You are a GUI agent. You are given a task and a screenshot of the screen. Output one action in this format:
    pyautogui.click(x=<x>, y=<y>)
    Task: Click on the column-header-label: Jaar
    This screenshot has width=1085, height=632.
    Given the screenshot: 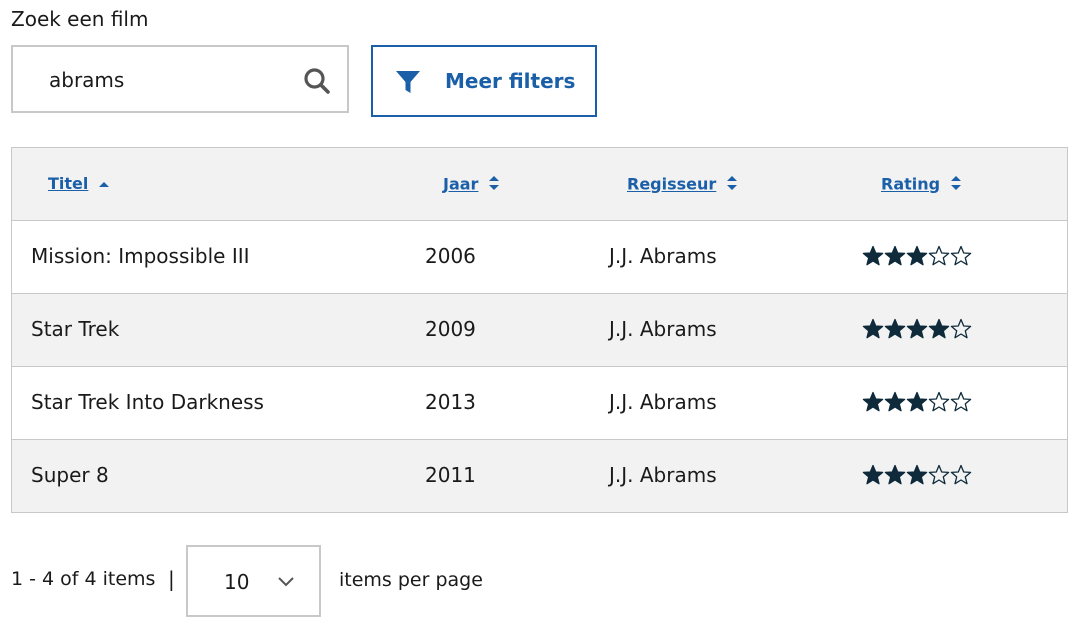 What is the action you would take?
    pyautogui.click(x=461, y=184)
    